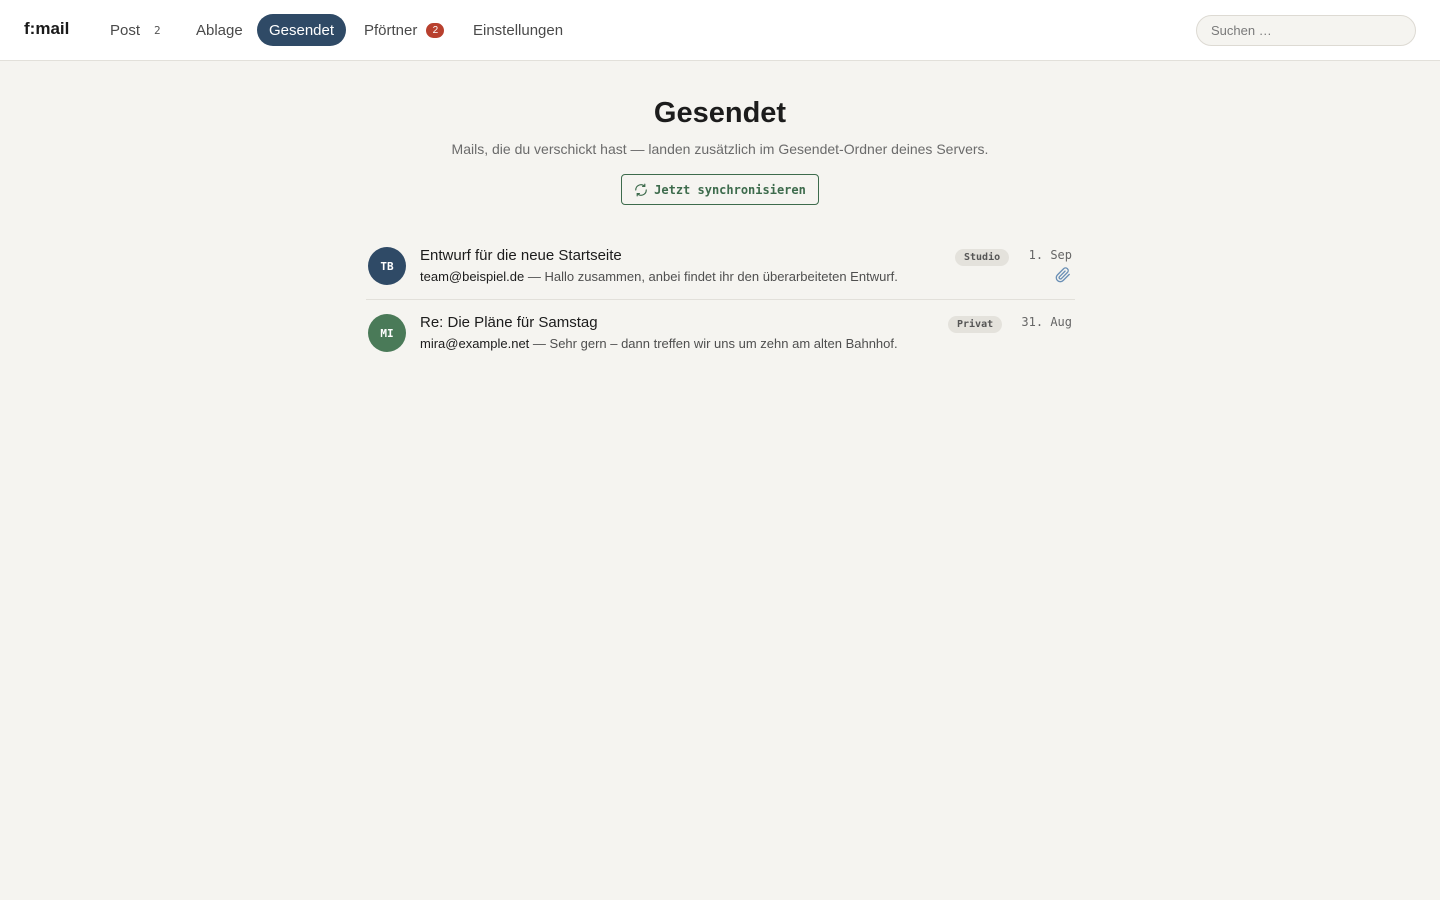 The height and width of the screenshot is (900, 1440). I want to click on unread-count: 2, so click(157, 30).